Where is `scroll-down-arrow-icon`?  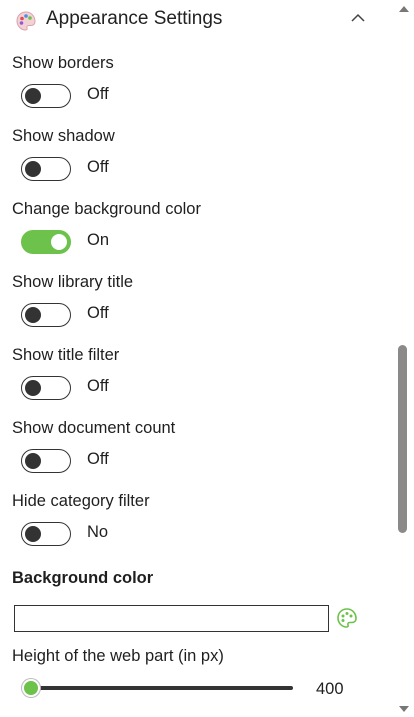
scroll-down-arrow-icon is located at coordinates (404, 709).